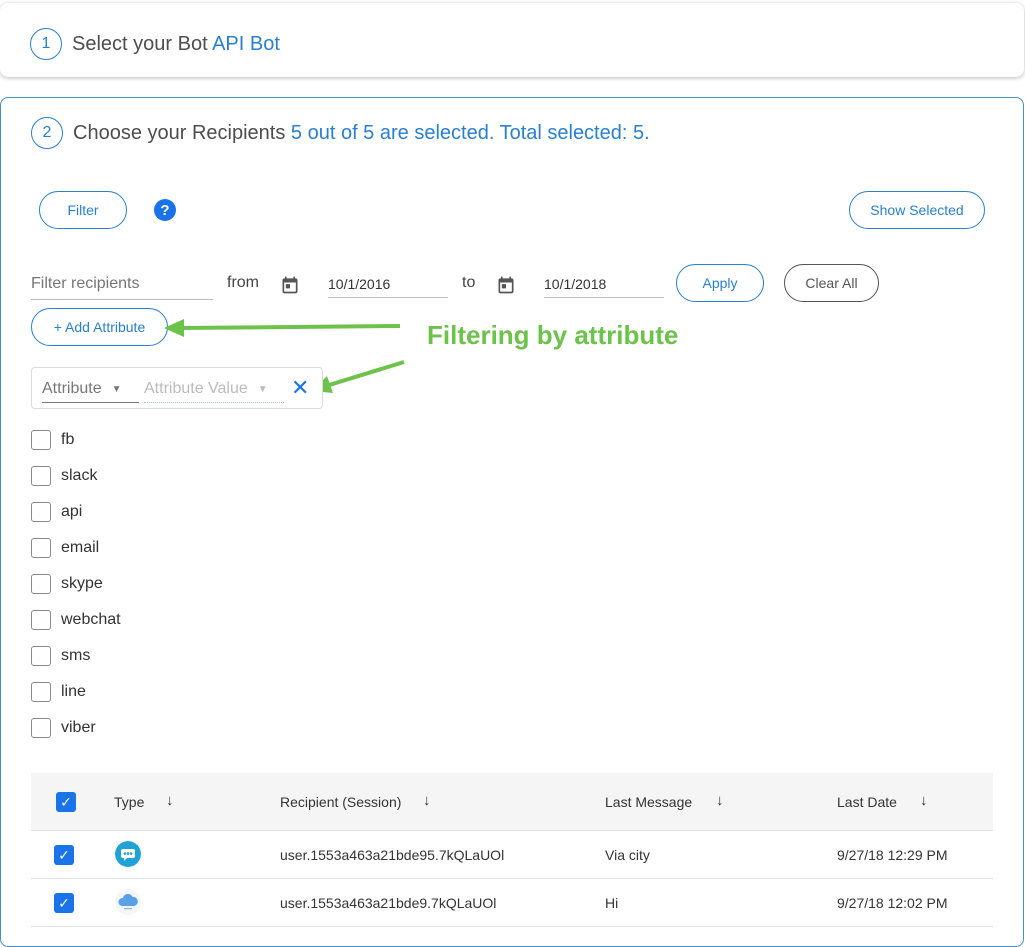  What do you see at coordinates (79, 475) in the screenshot?
I see `channel-label: slack` at bounding box center [79, 475].